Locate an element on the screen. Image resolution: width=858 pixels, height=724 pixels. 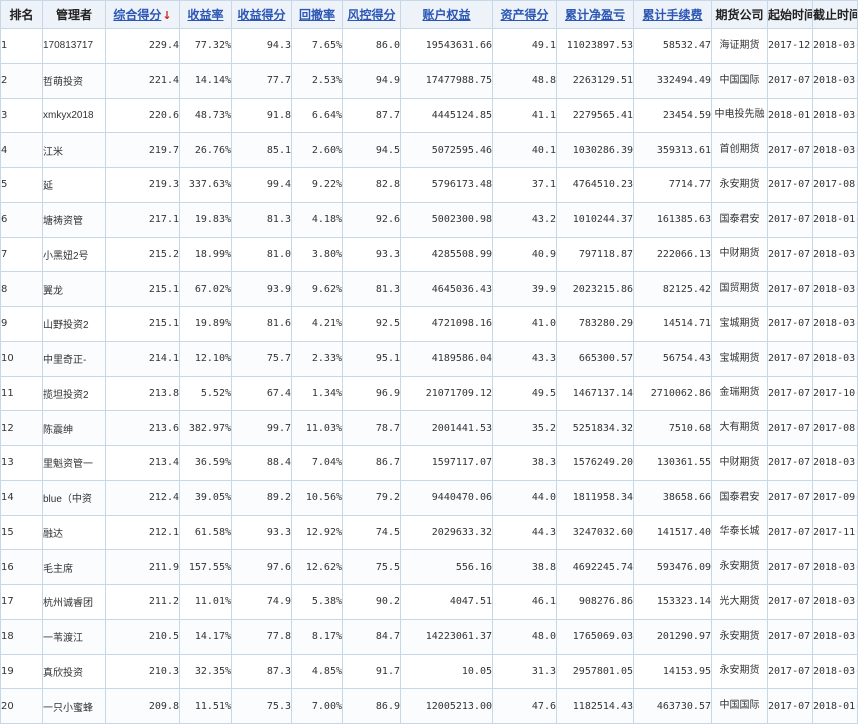
manager-cell: 真欣投资 is located at coordinates (74, 671).